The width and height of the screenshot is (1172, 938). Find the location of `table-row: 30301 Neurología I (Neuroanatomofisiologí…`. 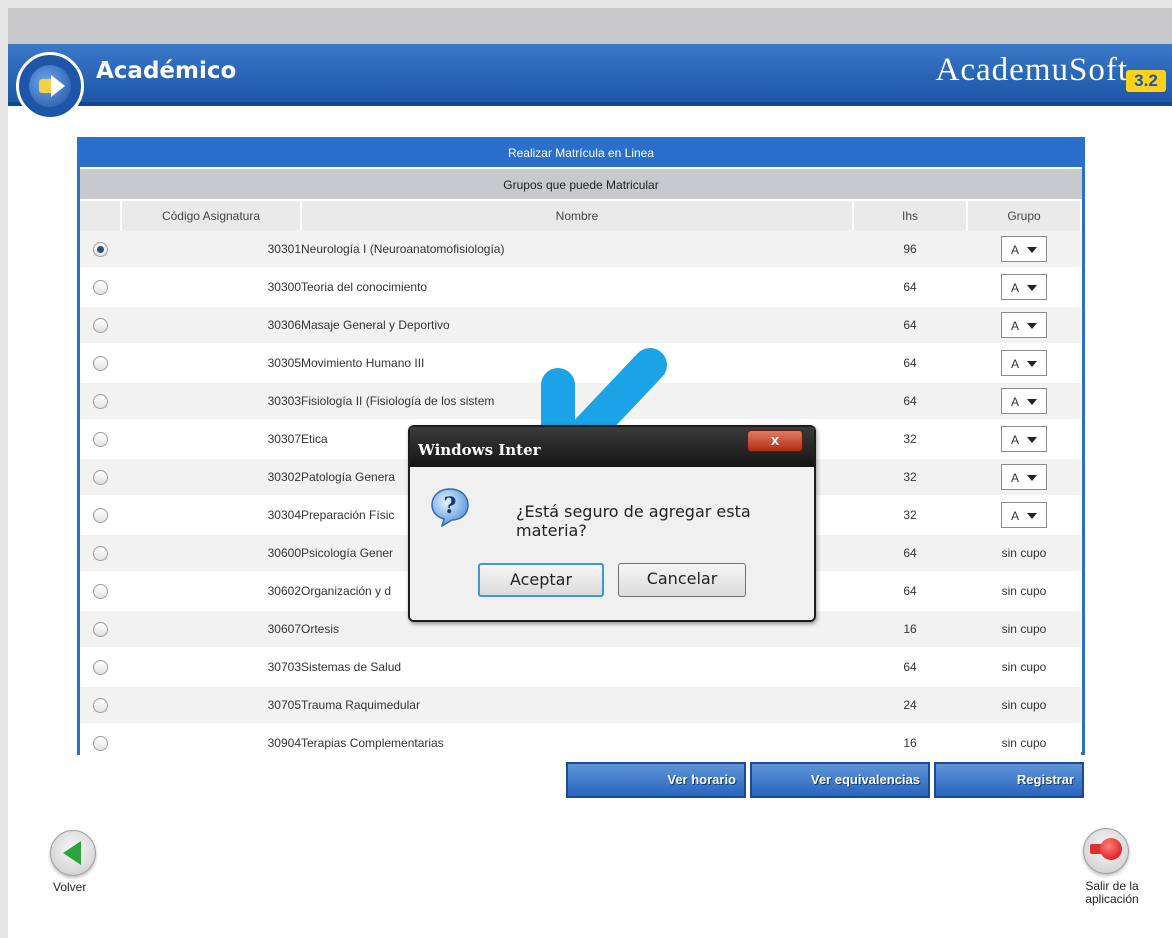

table-row: 30301 Neurología I (Neuroanatomofisiologí… is located at coordinates (580, 250).